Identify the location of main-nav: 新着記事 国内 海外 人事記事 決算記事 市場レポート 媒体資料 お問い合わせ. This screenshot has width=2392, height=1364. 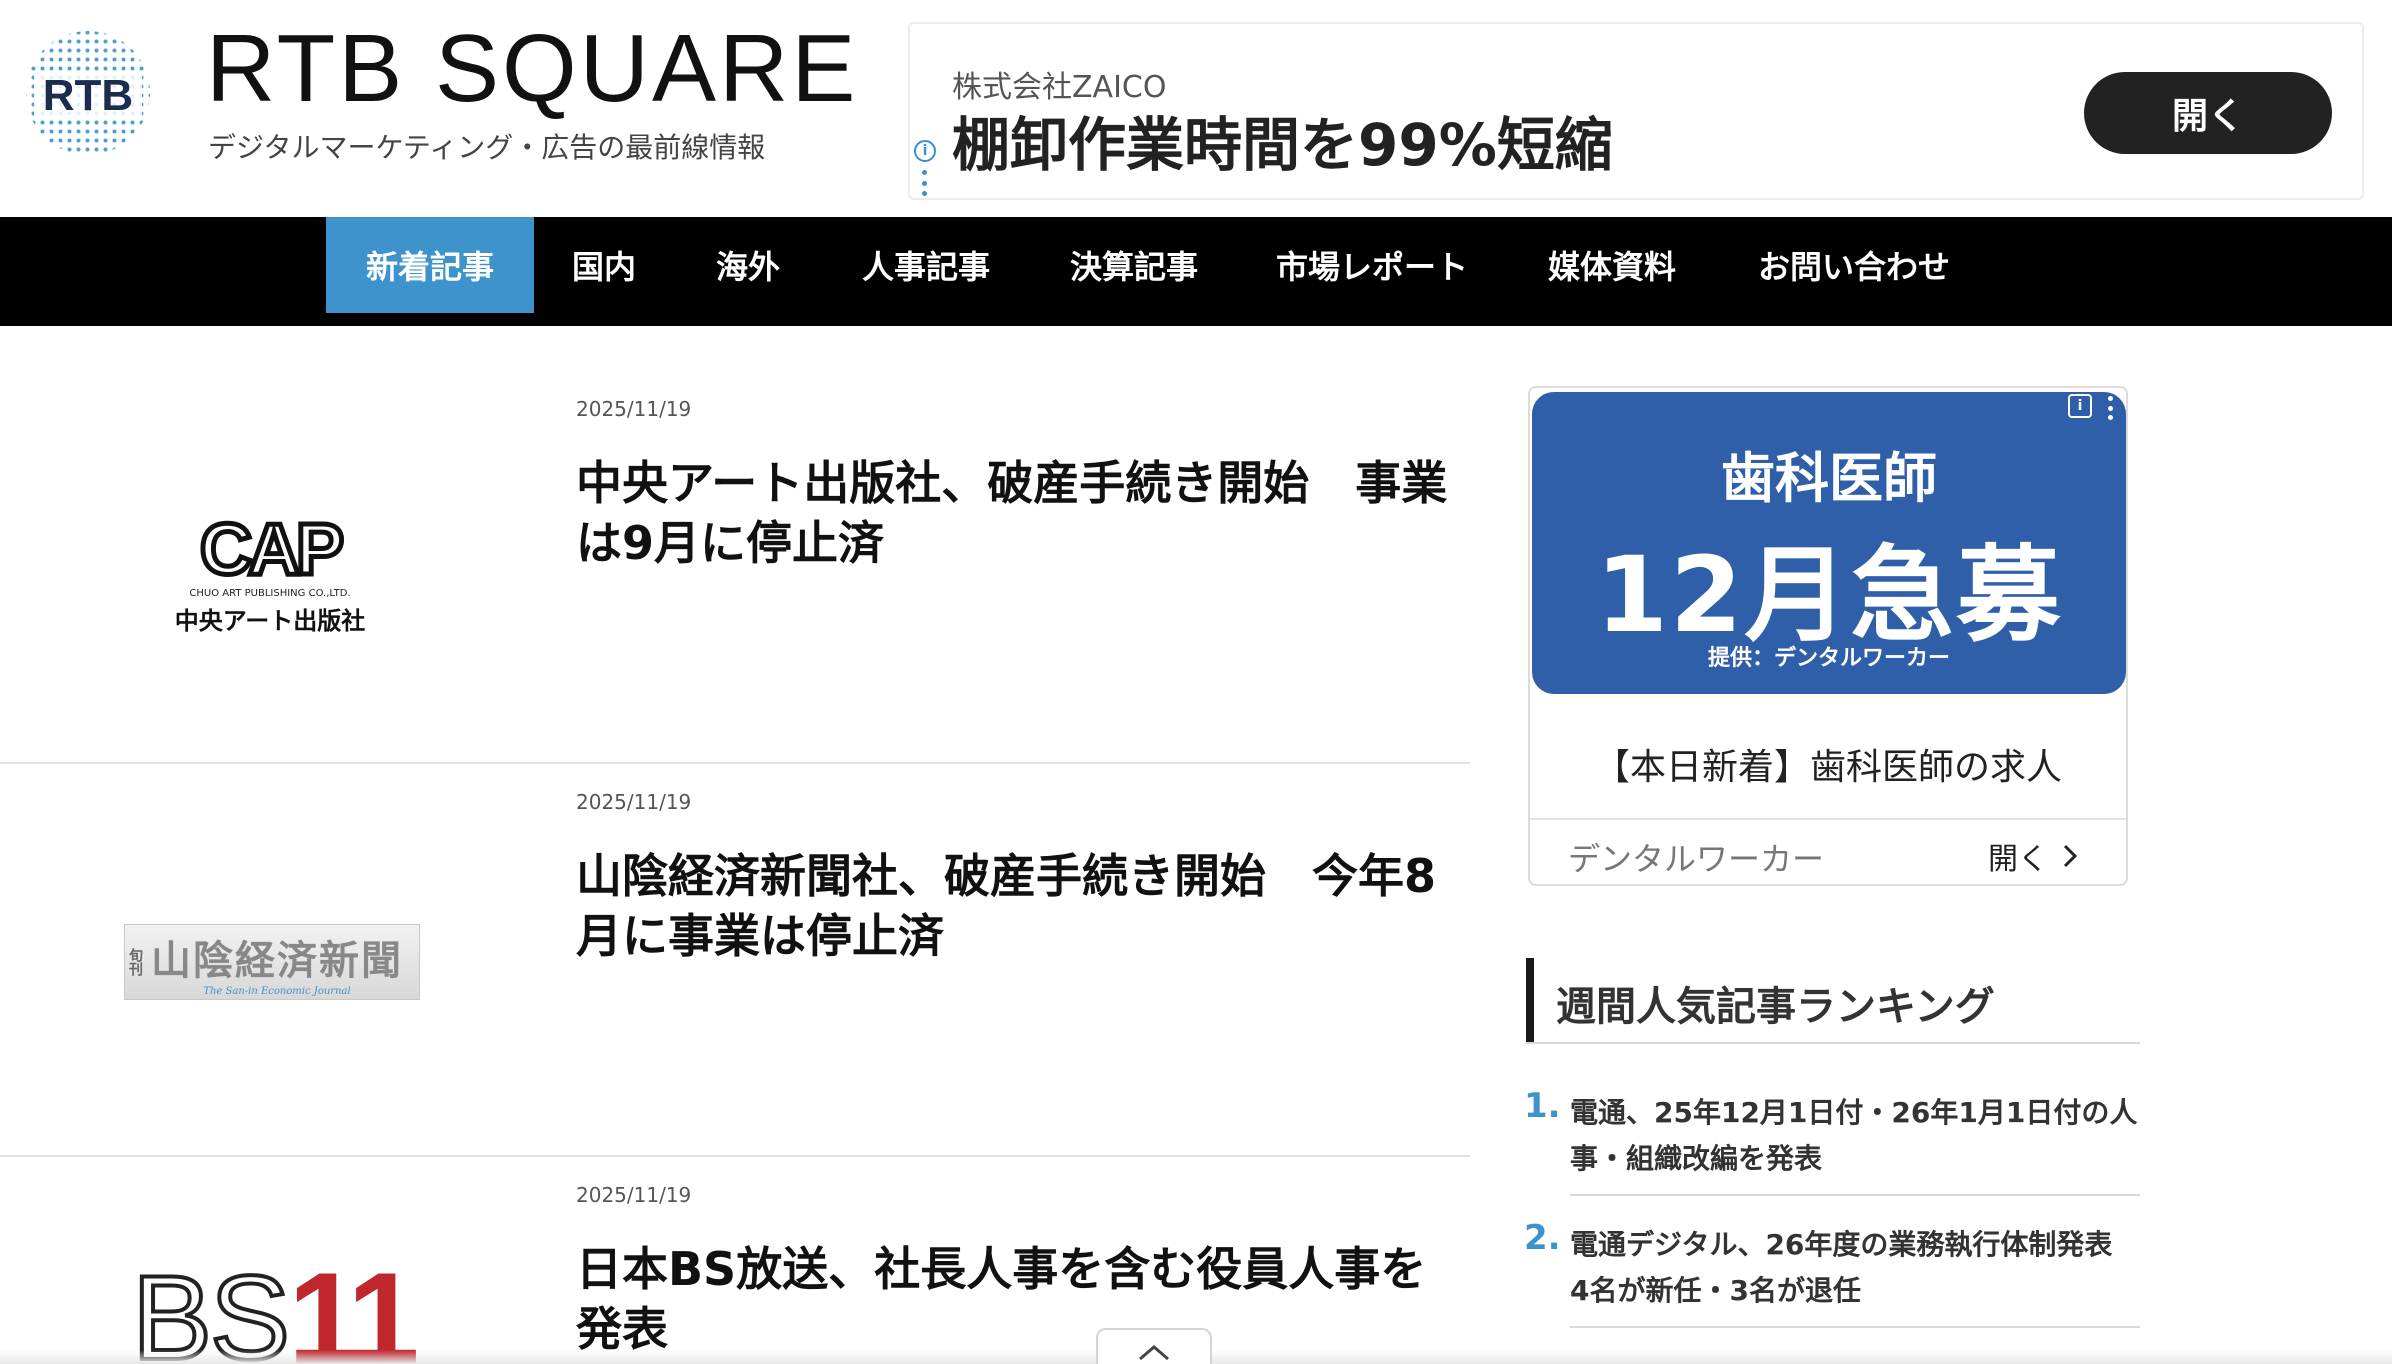
(1196, 271).